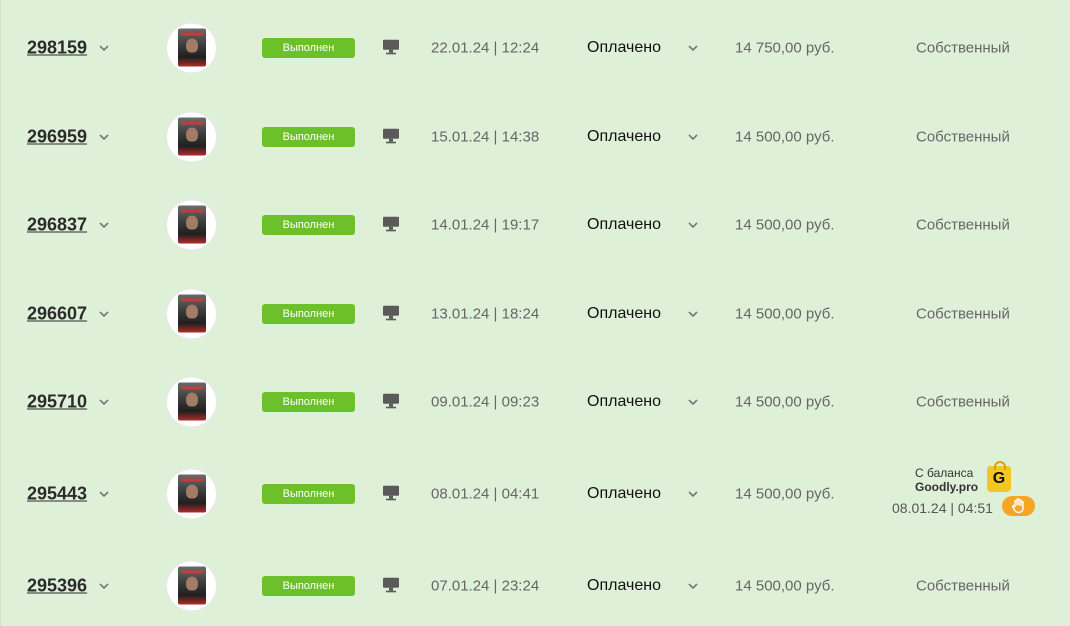 The height and width of the screenshot is (626, 1070). What do you see at coordinates (485, 494) in the screenshot?
I see `order-date: 08.01.24 | 04:41` at bounding box center [485, 494].